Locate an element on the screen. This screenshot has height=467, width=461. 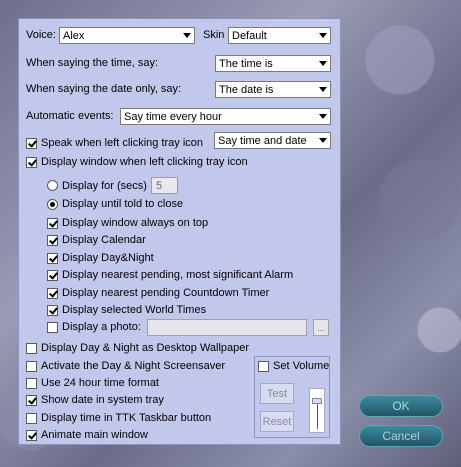
voice-row: Voice: is located at coordinates (41, 35).